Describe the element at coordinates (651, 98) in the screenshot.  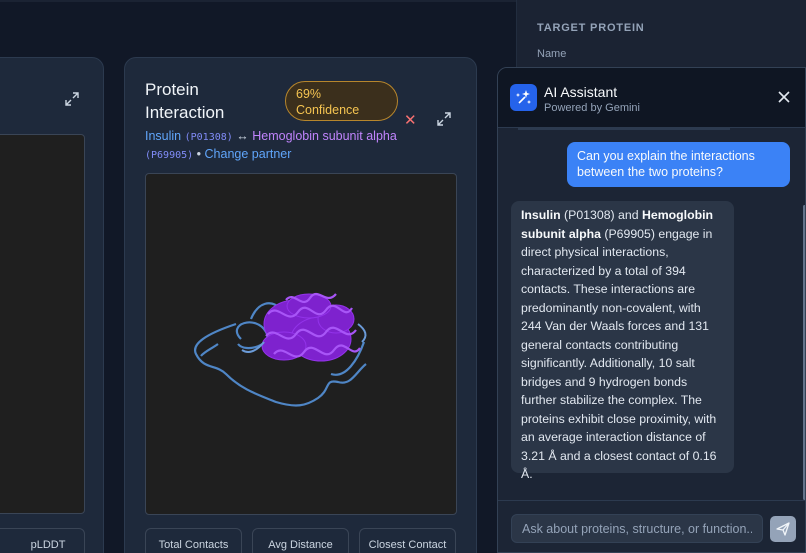
I see `assistant-header: AI Assistant Powered by Gemini` at that location.